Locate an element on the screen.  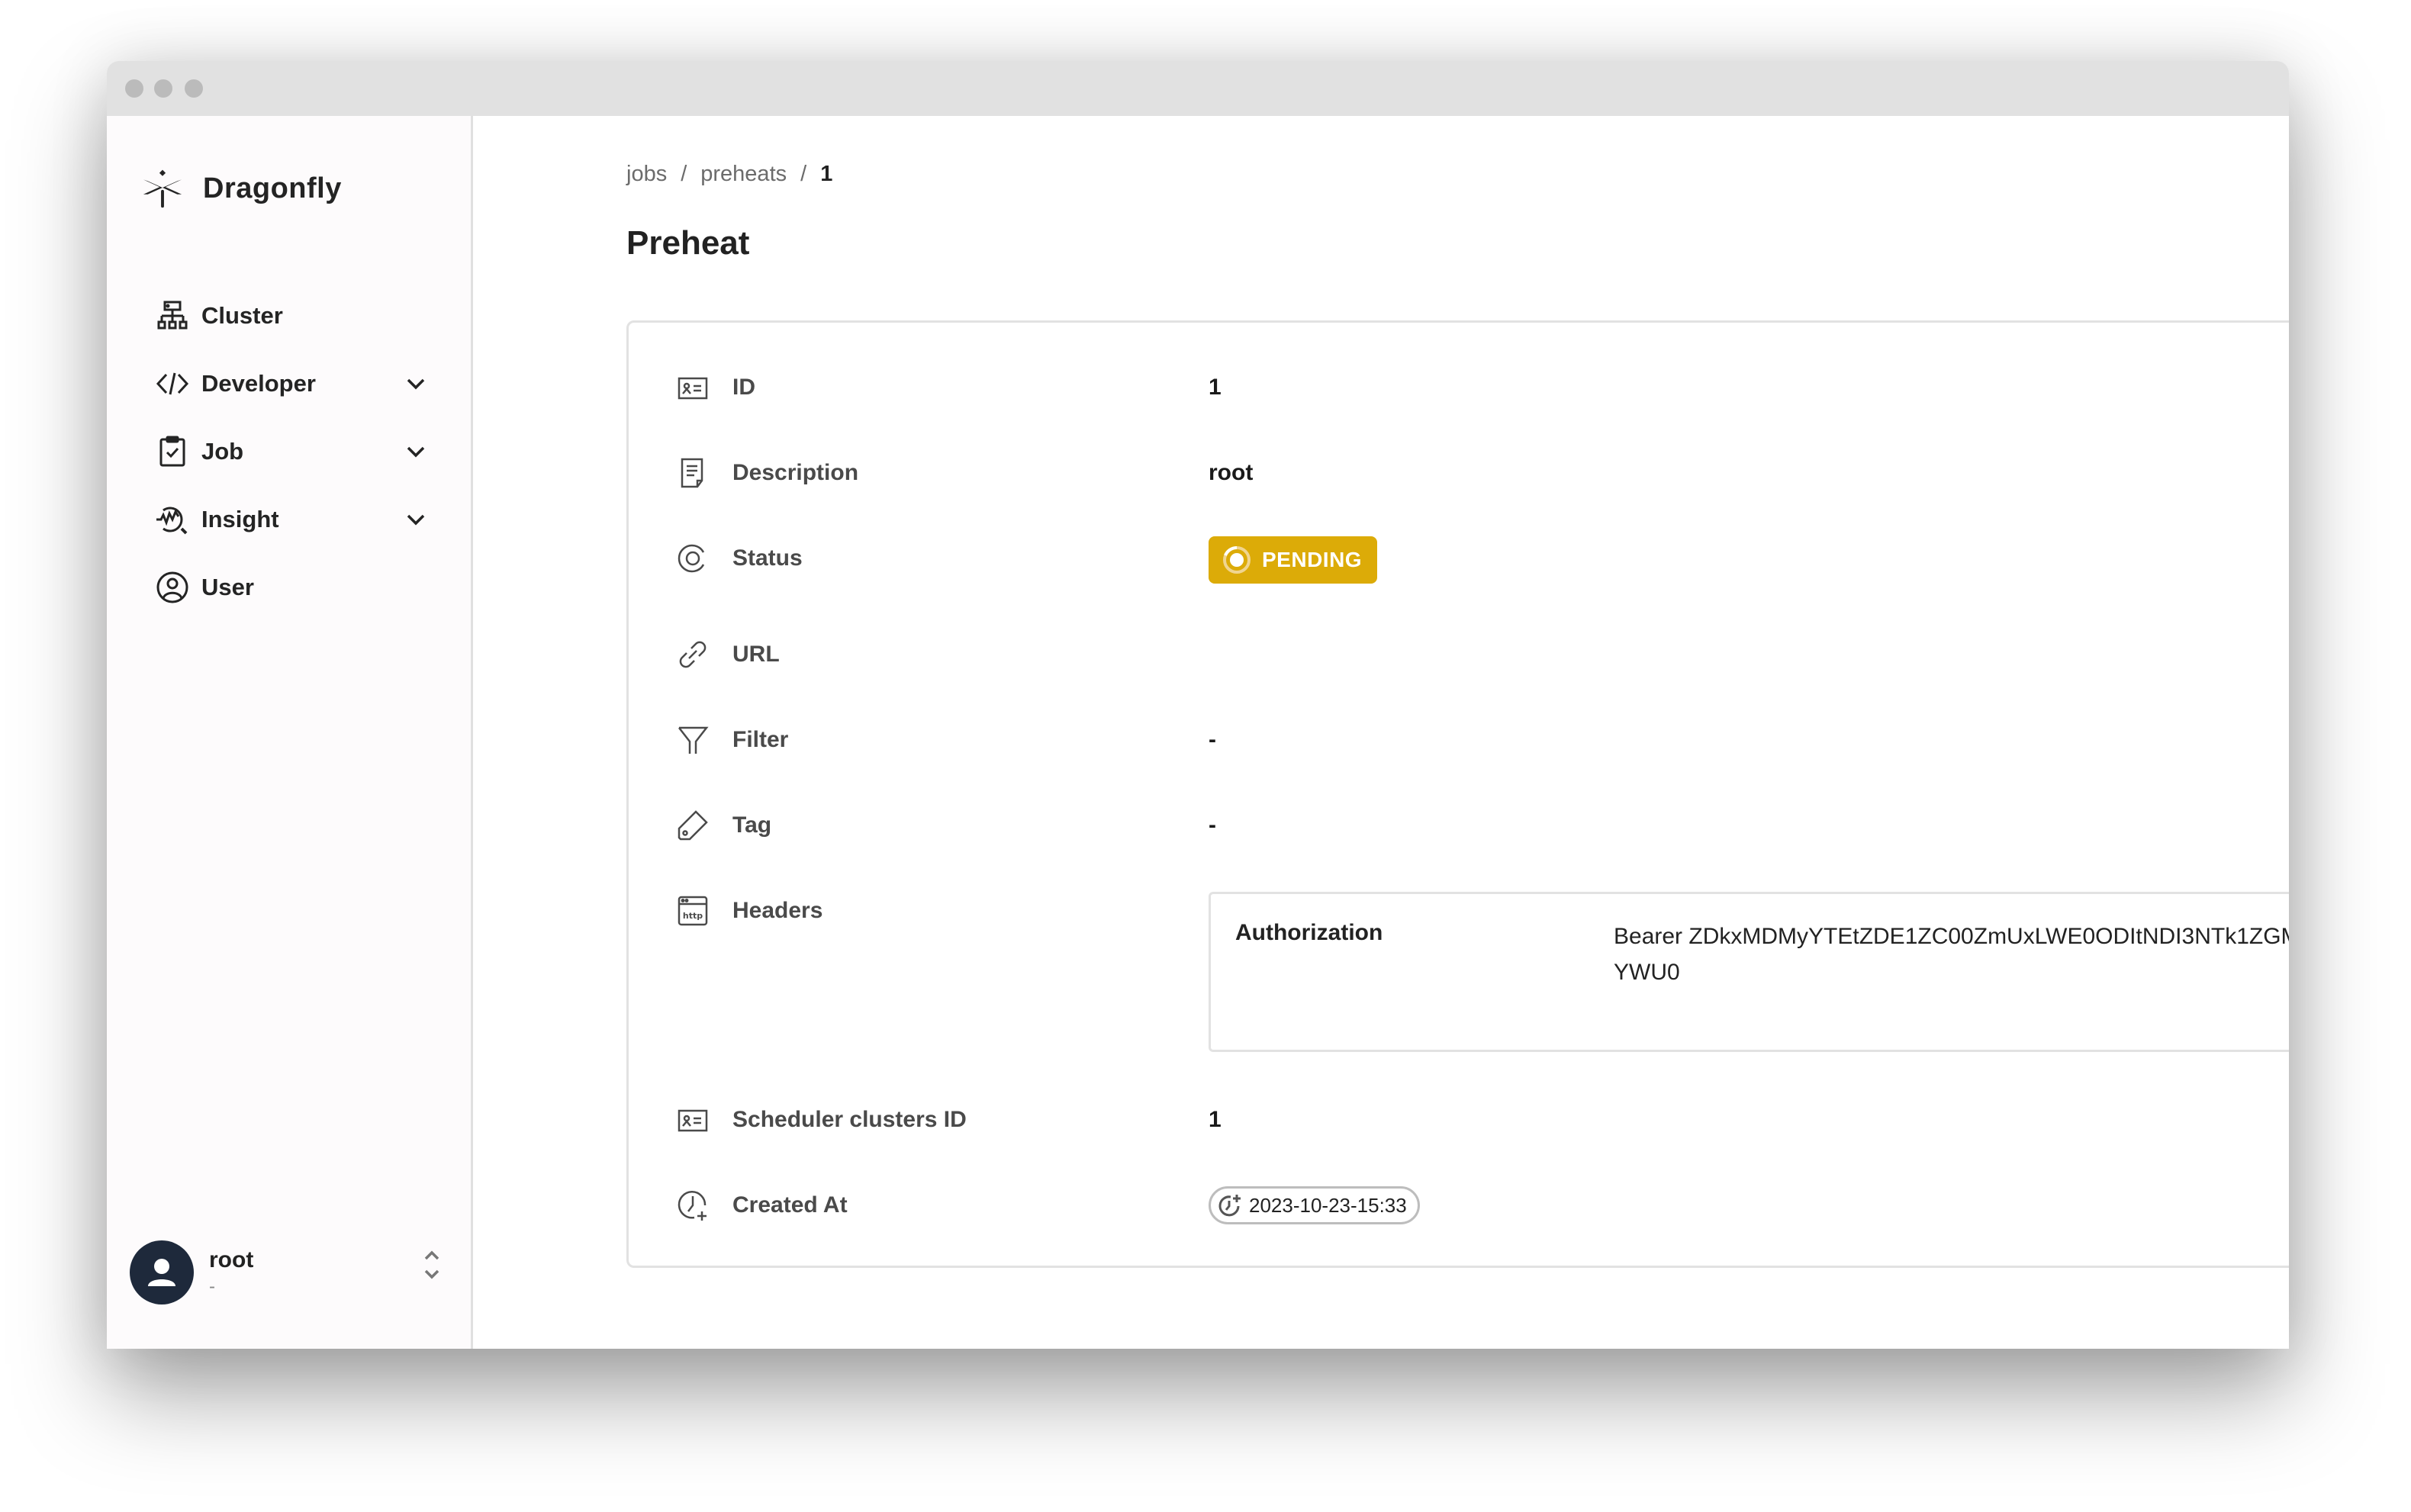
status-badge: PENDING is located at coordinates (1293, 560).